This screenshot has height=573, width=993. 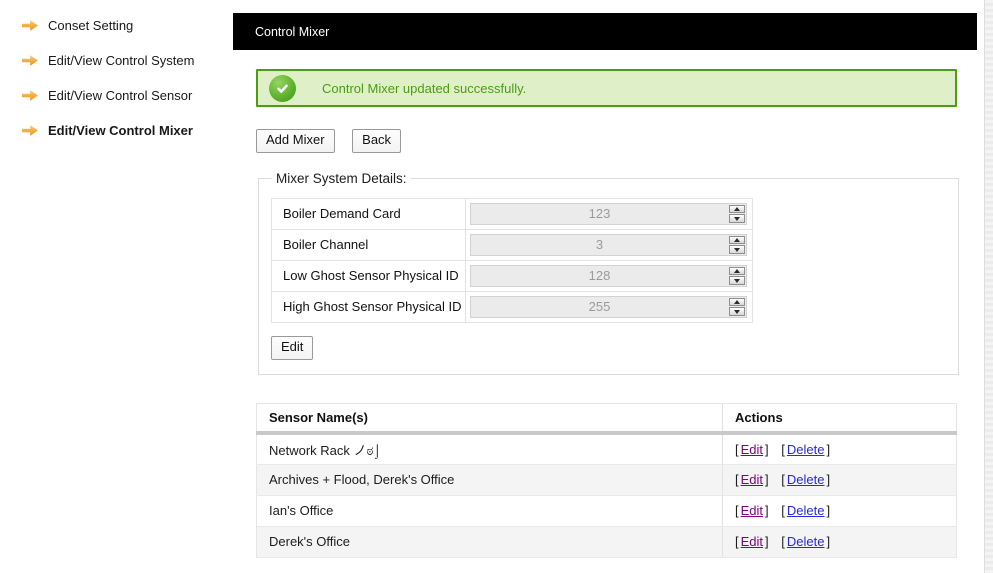 I want to click on edit-button: Edit, so click(x=292, y=347).